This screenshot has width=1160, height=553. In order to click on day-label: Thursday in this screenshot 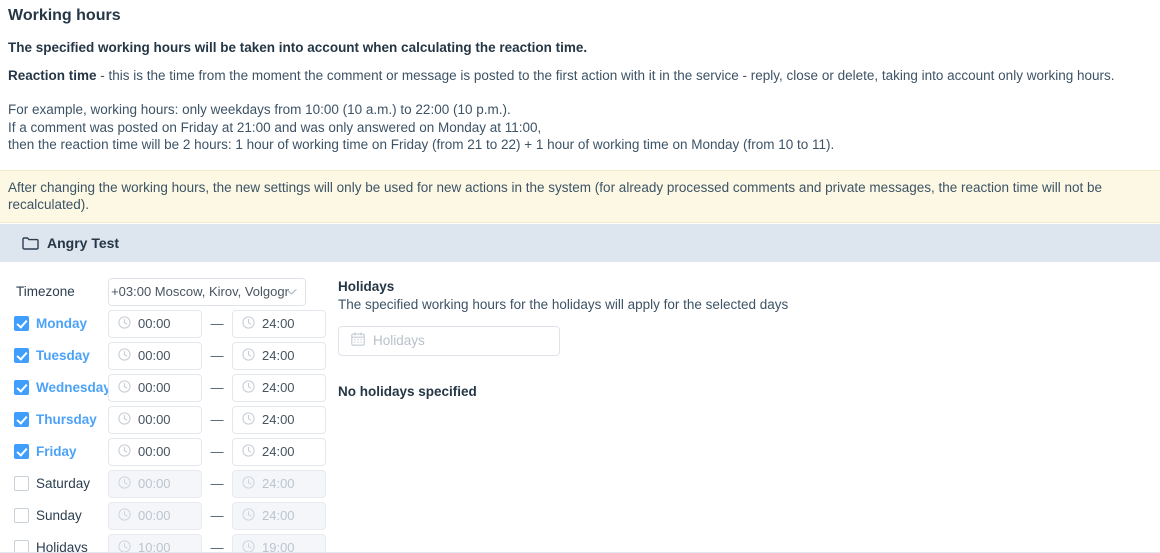, I will do `click(66, 419)`.